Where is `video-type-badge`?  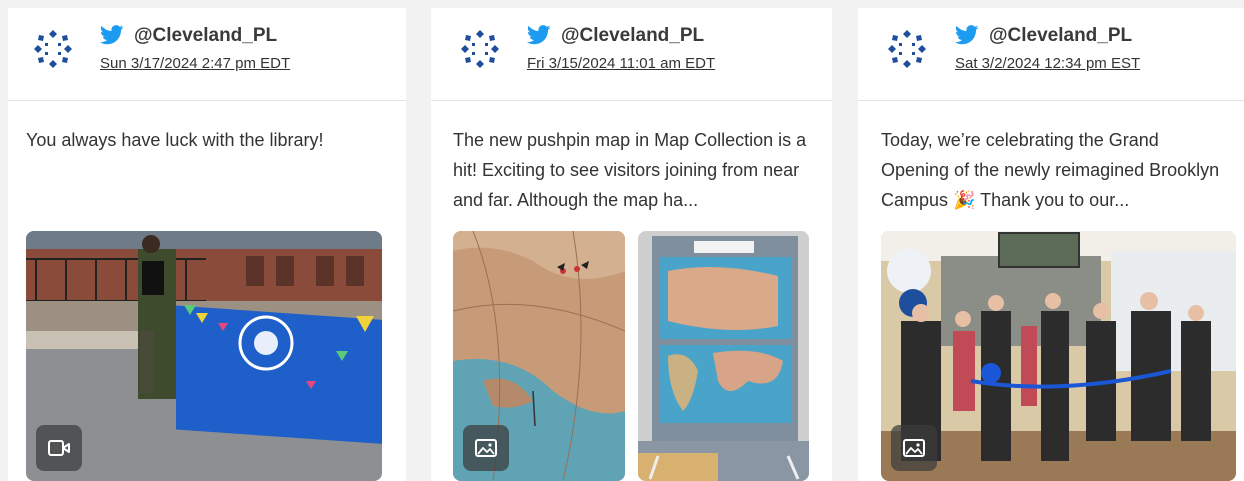 video-type-badge is located at coordinates (59, 448).